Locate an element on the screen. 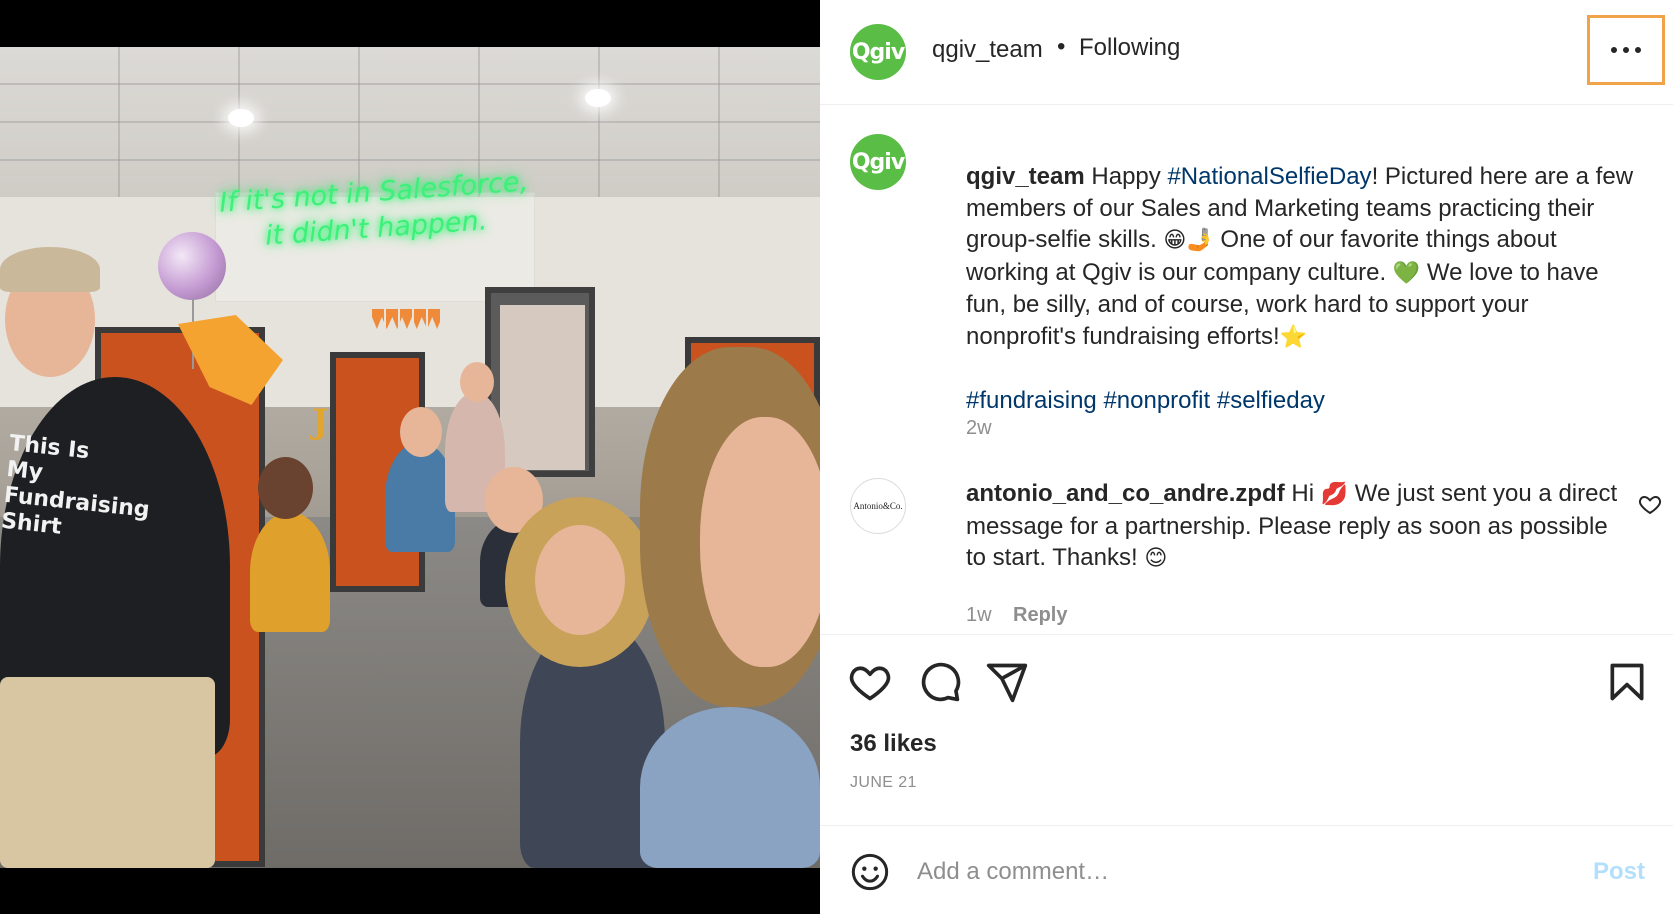  comment-icon is located at coordinates (940, 682).